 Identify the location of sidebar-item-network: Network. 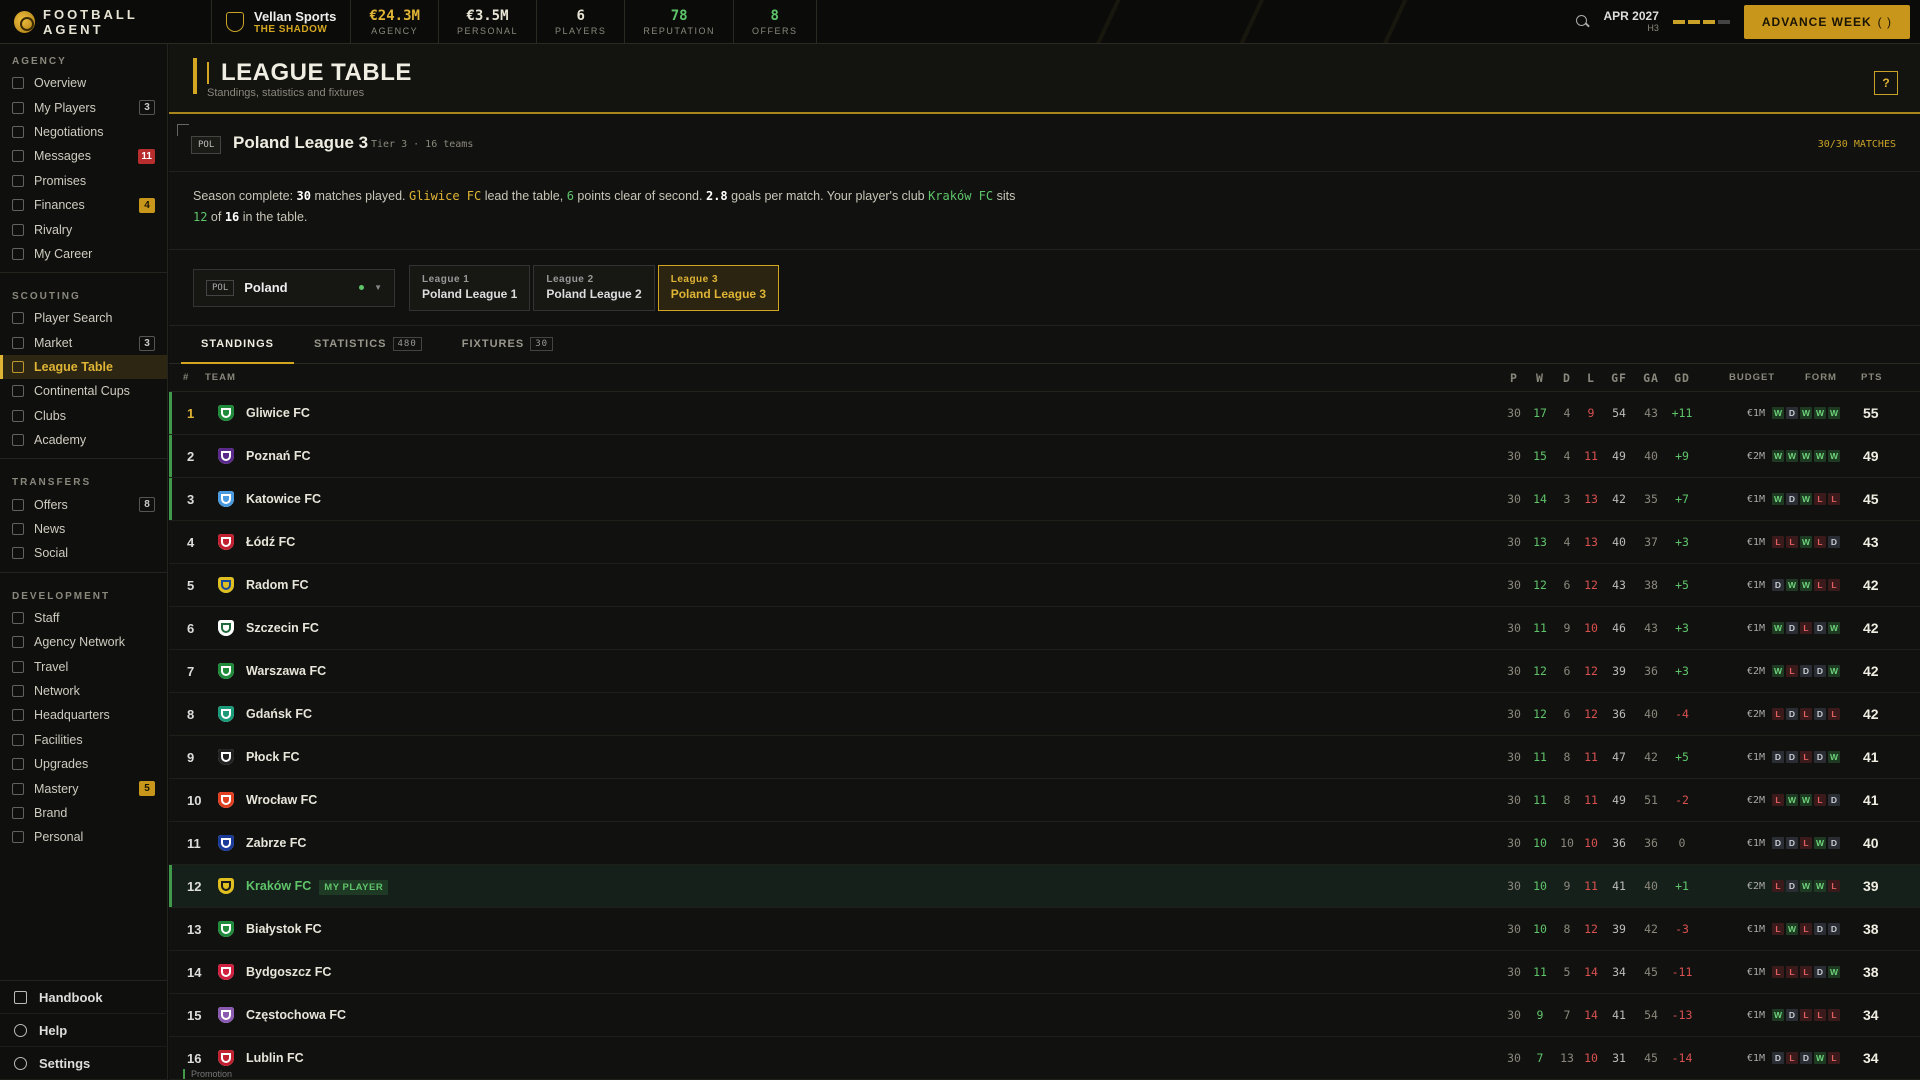
(83, 691).